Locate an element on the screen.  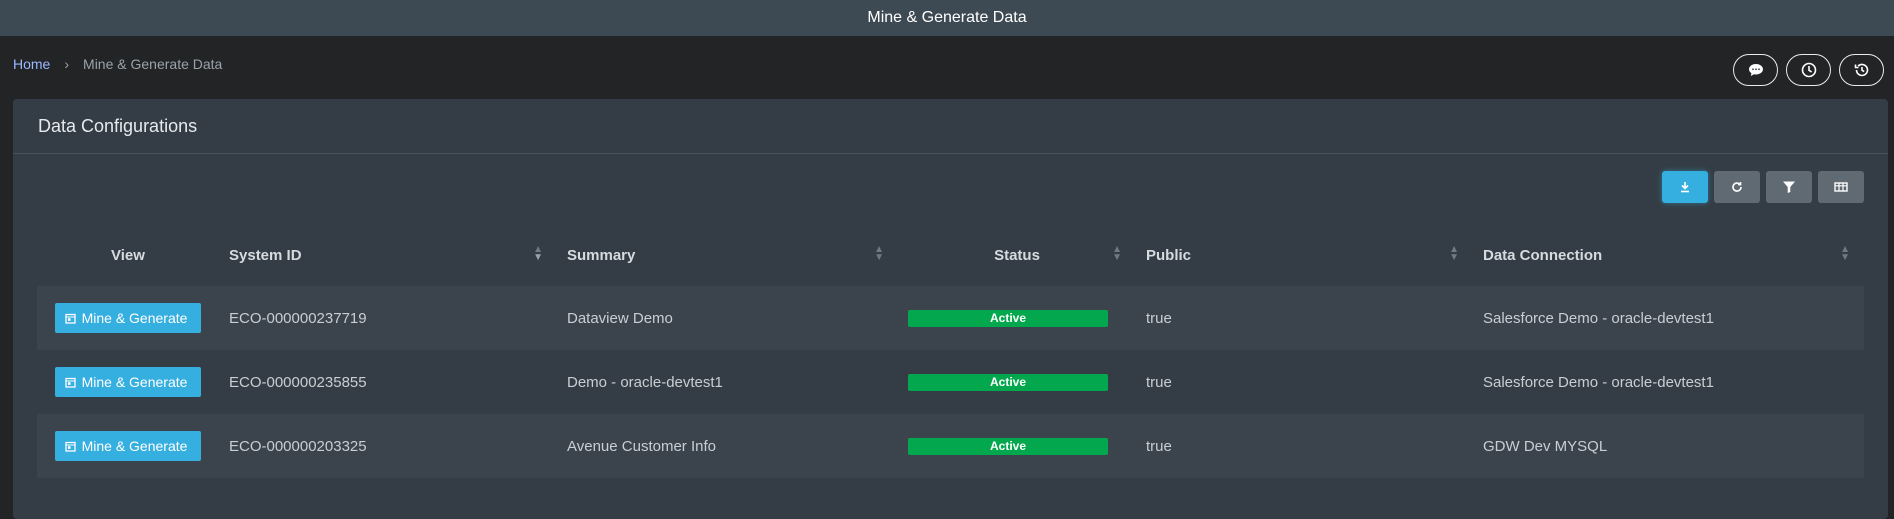
download-icon is located at coordinates (1685, 187).